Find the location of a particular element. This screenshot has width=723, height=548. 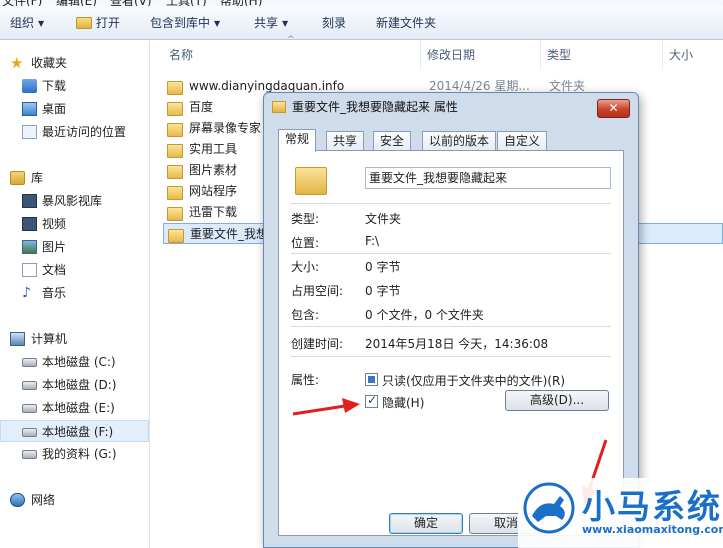

column-header-date: 修改日期 is located at coordinates (481, 55).